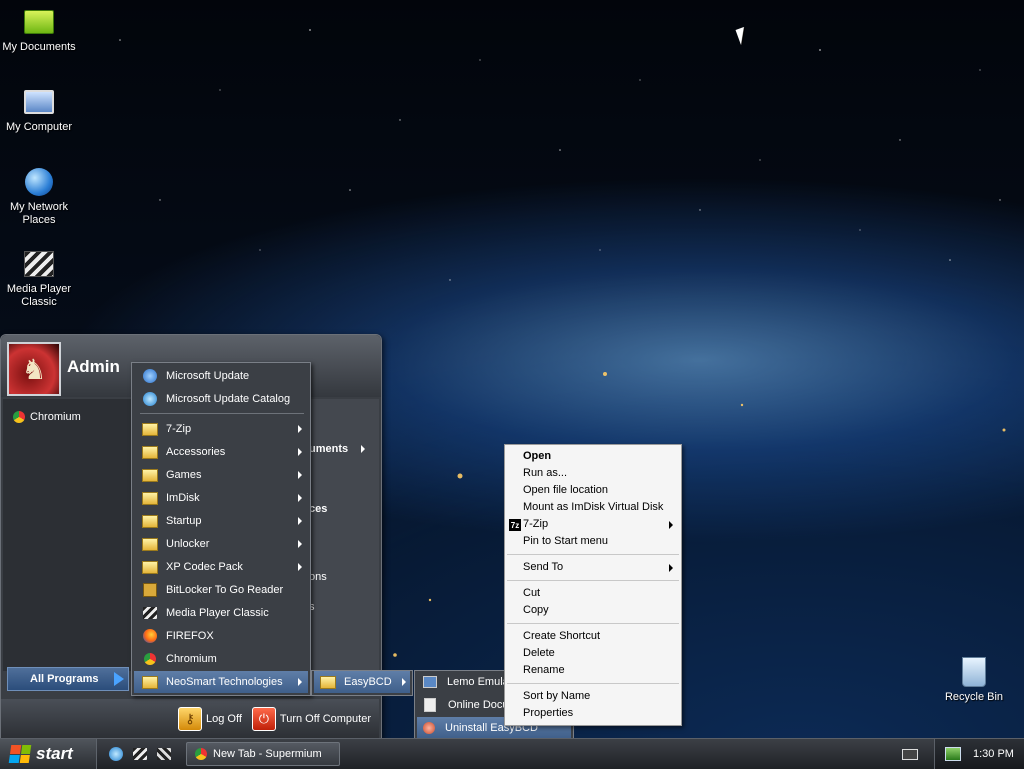 The height and width of the screenshot is (769, 1024). I want to click on context-item-open-file-location: Open file location, so click(565, 490).